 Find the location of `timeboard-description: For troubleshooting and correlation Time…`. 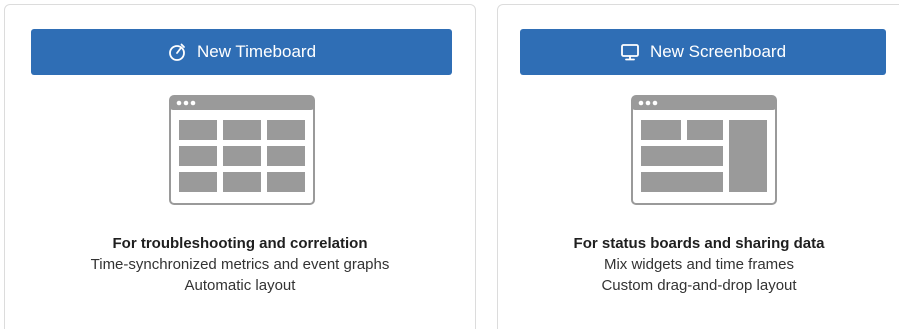

timeboard-description: For troubleshooting and correlation Time… is located at coordinates (240, 264).